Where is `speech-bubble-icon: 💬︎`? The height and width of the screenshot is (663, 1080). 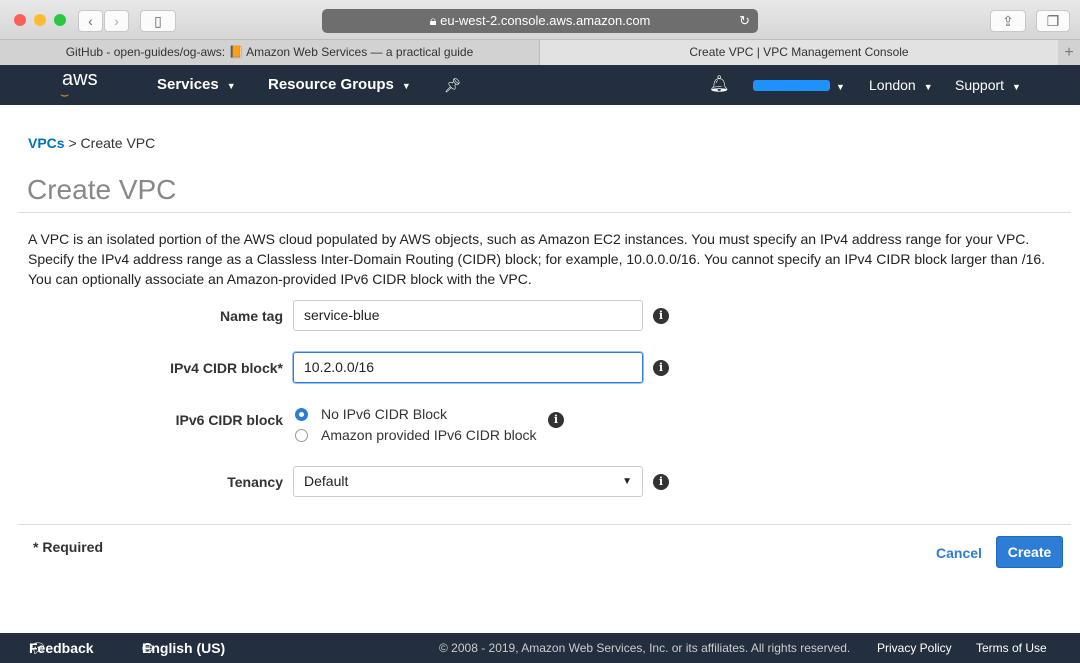 speech-bubble-icon: 💬︎ is located at coordinates (38, 648).